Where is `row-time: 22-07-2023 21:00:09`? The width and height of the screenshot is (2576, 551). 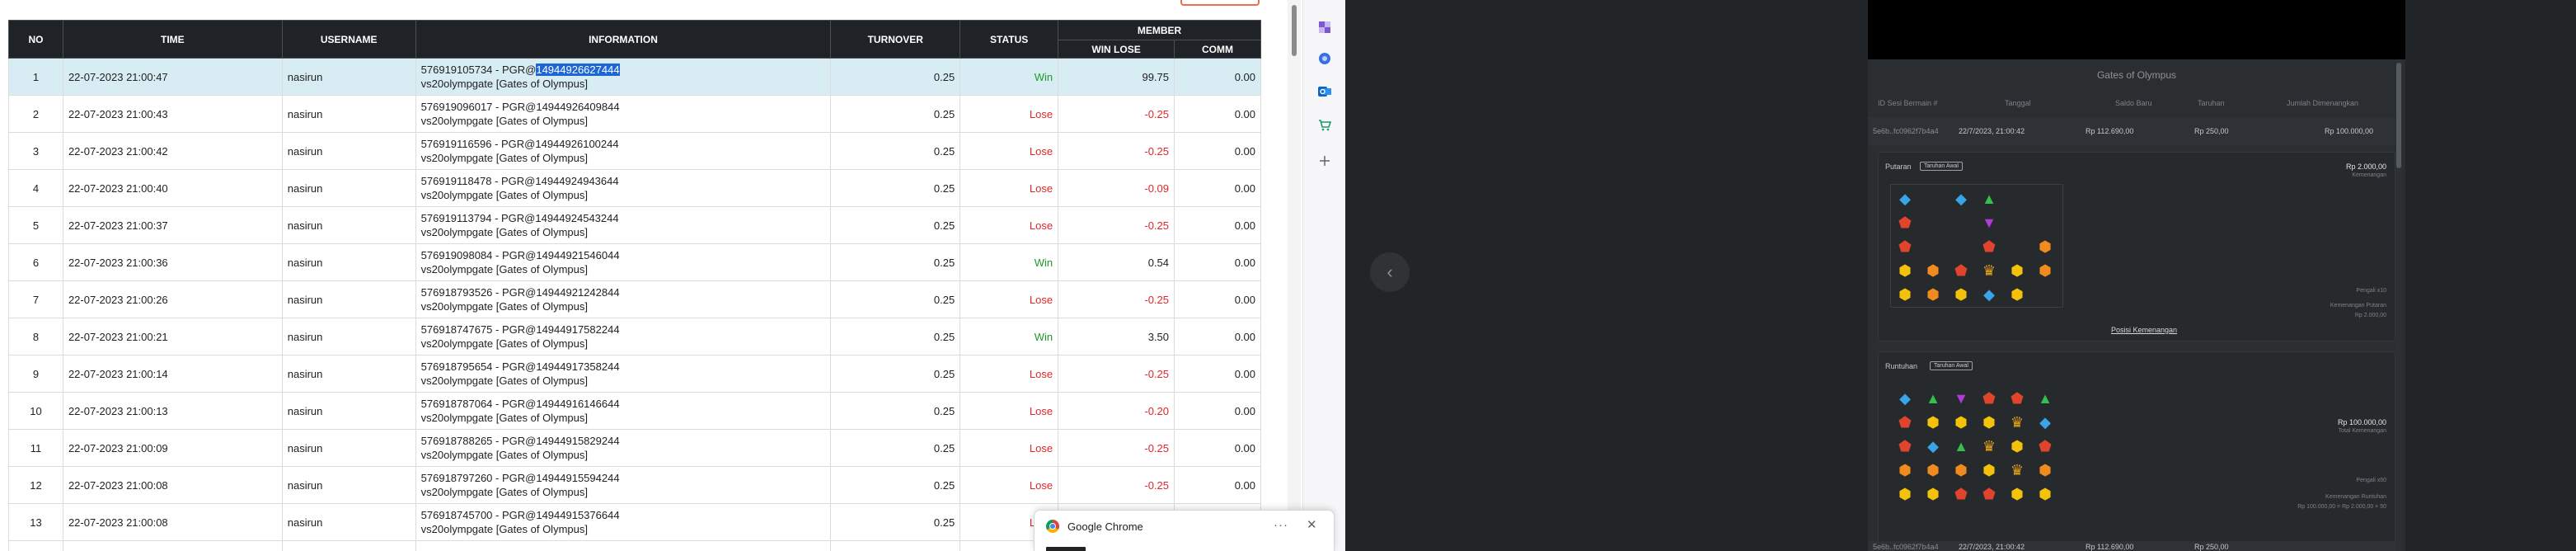 row-time: 22-07-2023 21:00:09 is located at coordinates (173, 448).